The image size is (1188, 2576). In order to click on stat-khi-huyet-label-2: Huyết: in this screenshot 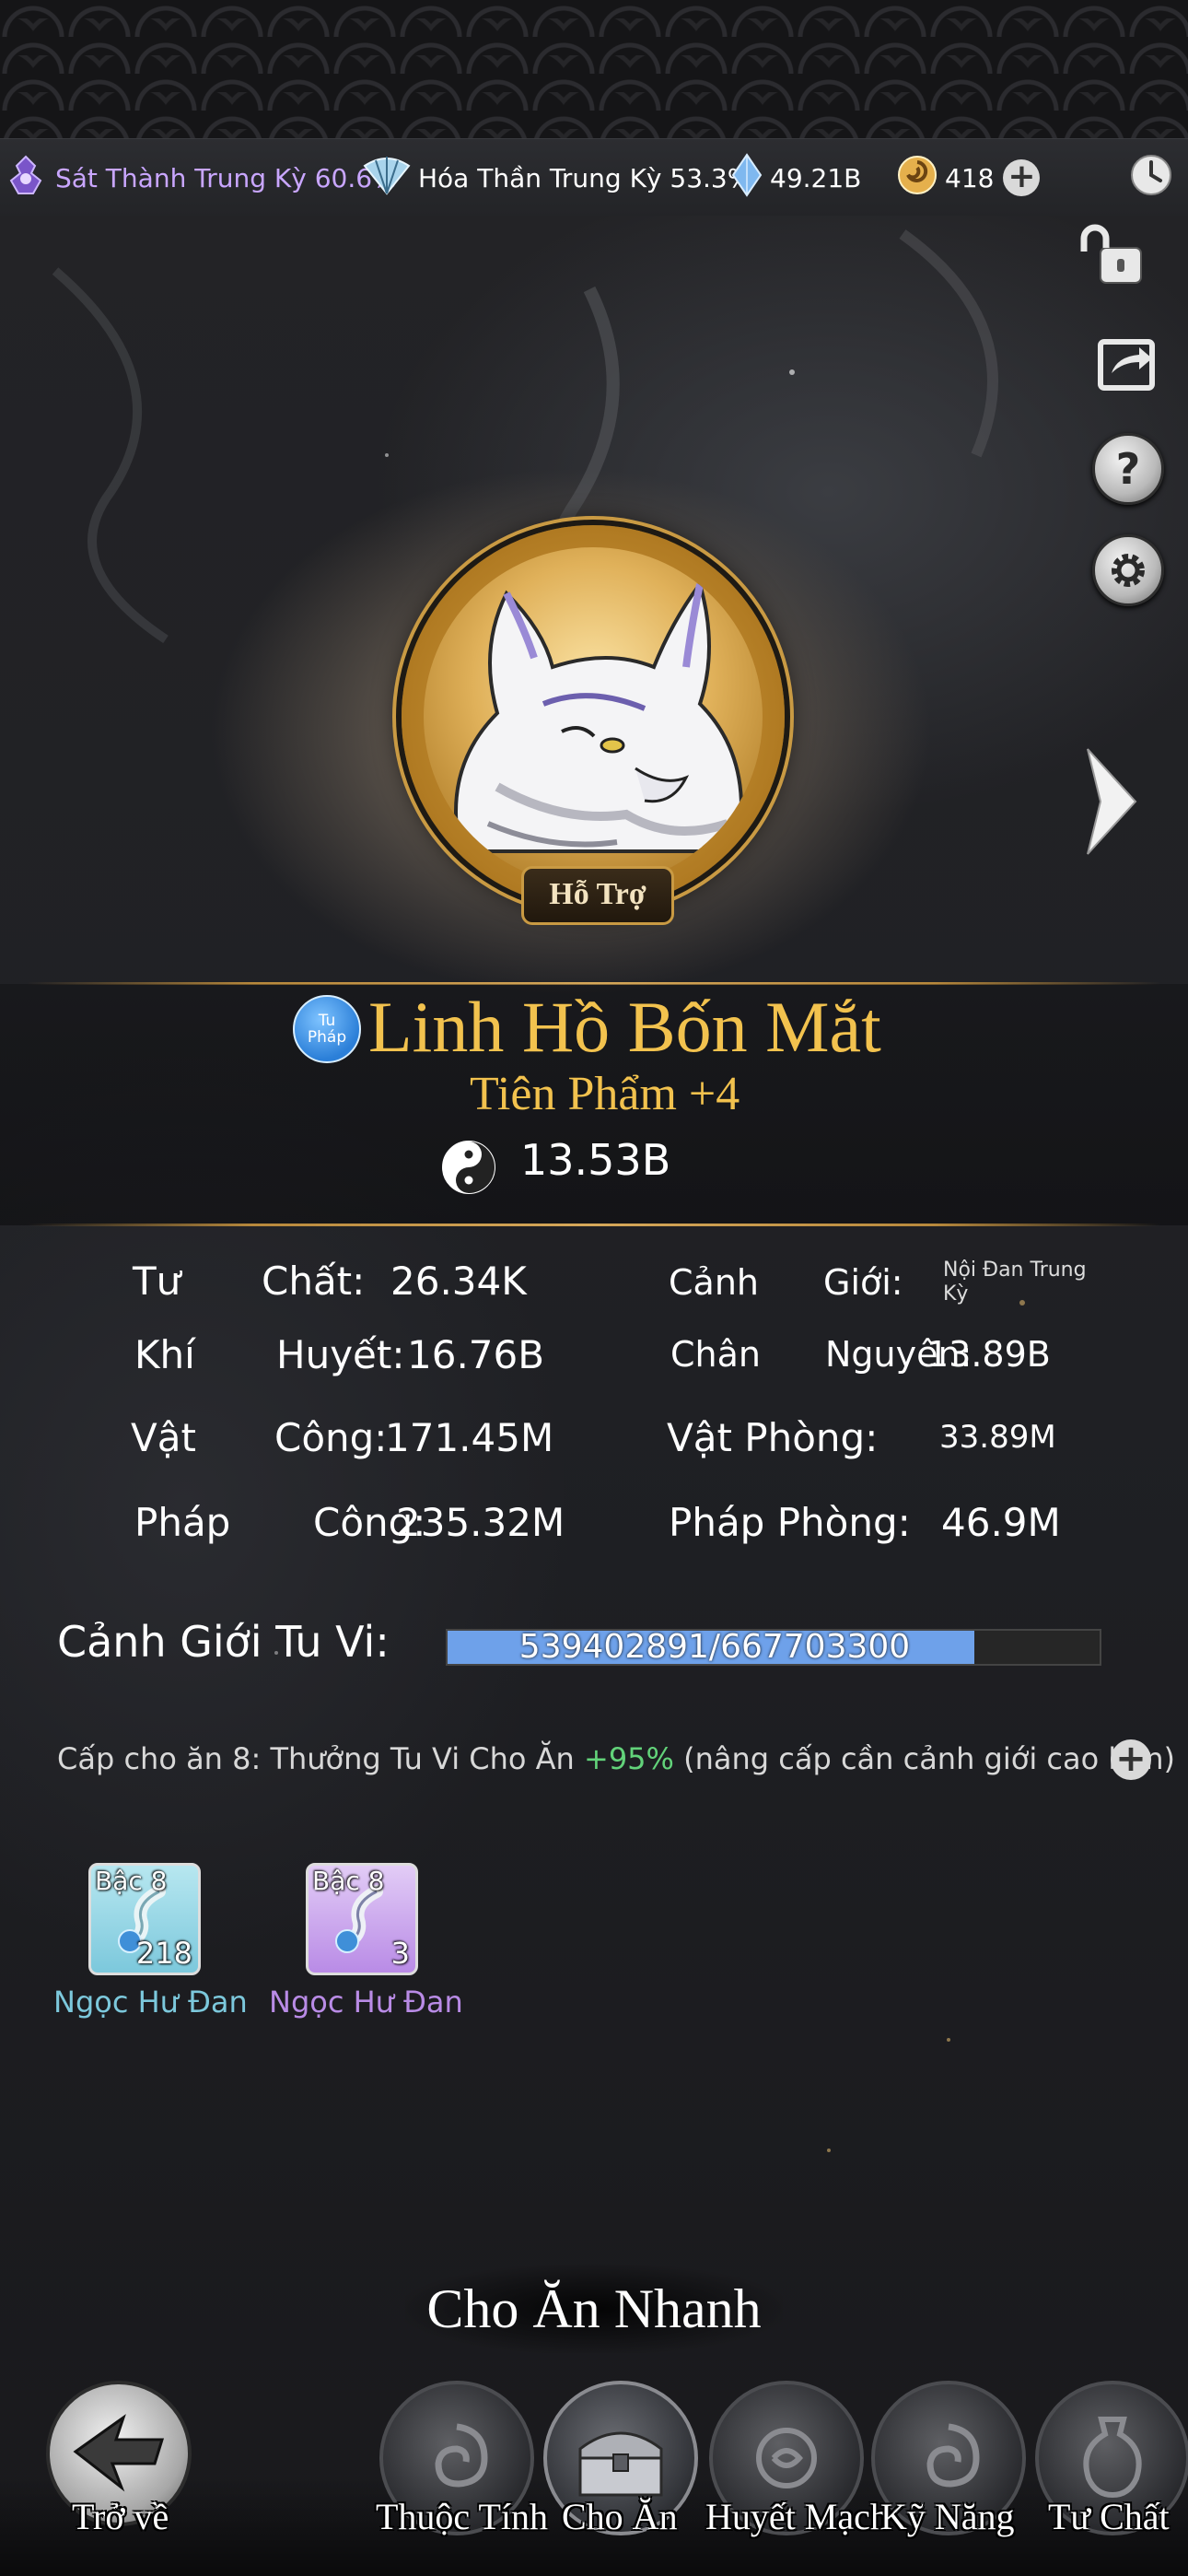, I will do `click(340, 1354)`.